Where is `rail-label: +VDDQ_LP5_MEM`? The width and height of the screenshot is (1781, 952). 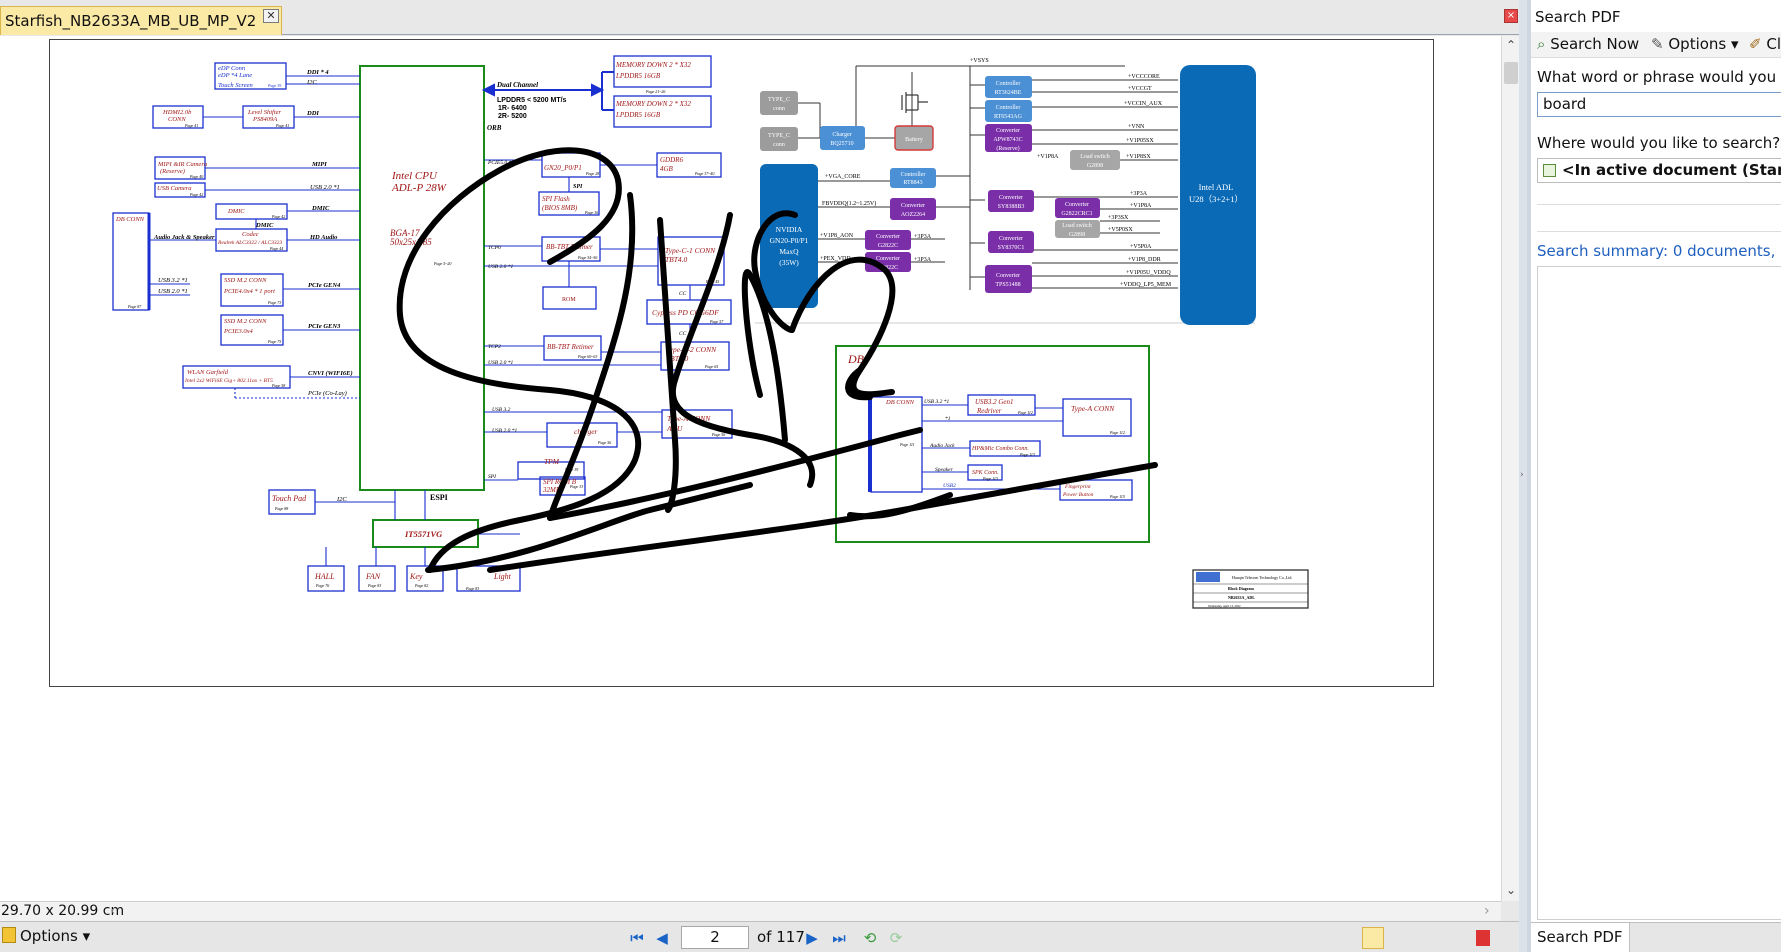 rail-label: +VDDQ_LP5_MEM is located at coordinates (1146, 285).